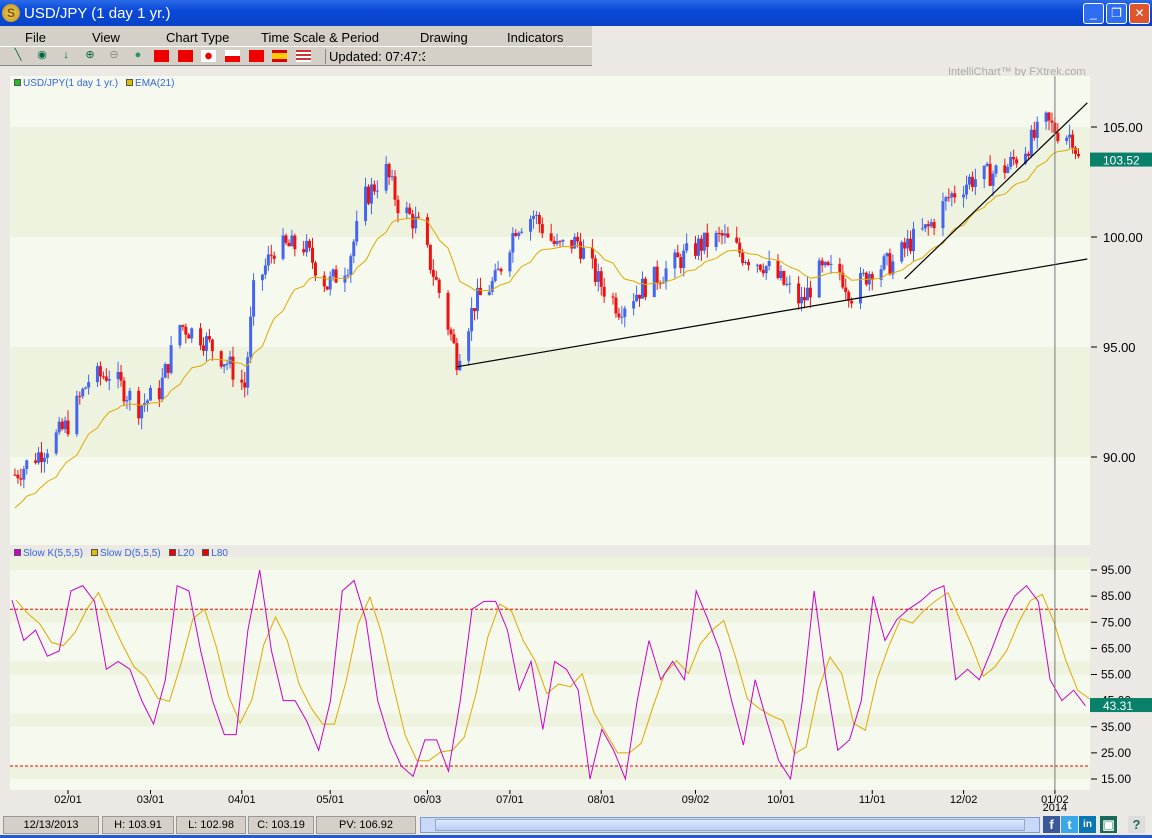 This screenshot has width=1152, height=838. I want to click on x-tick-label: 10/01, so click(781, 800).